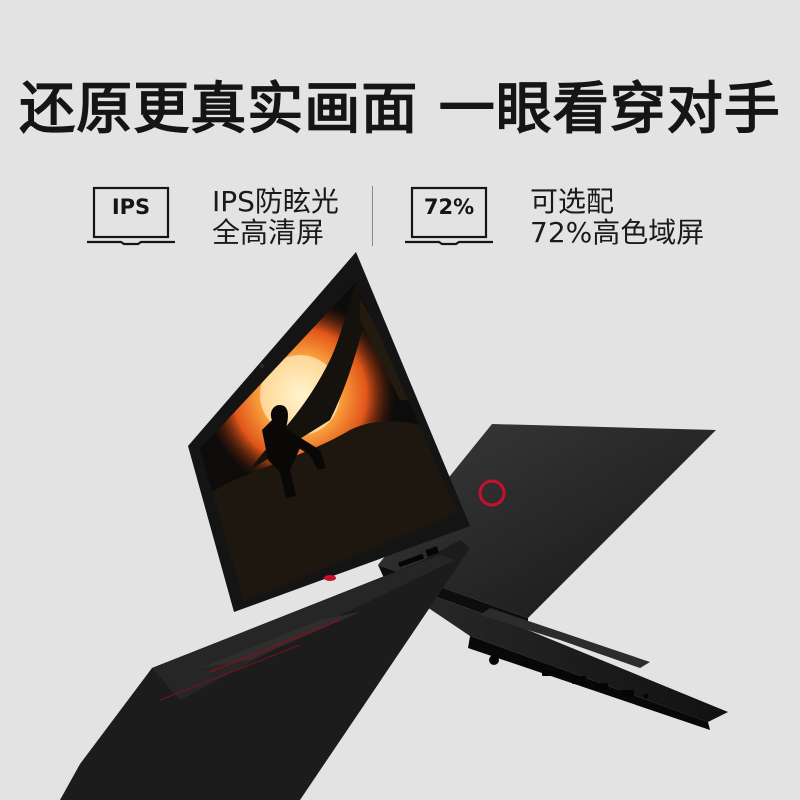  Describe the element at coordinates (556, 650) in the screenshot. I see `back-laptop-base` at that location.